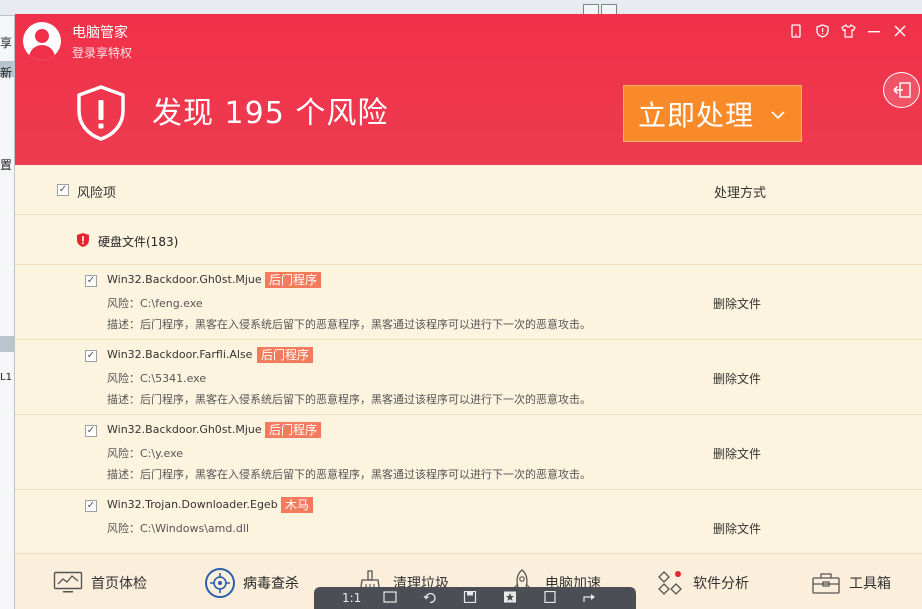 The image size is (922, 609). I want to click on handle-now-button: 立即处理, so click(712, 113).